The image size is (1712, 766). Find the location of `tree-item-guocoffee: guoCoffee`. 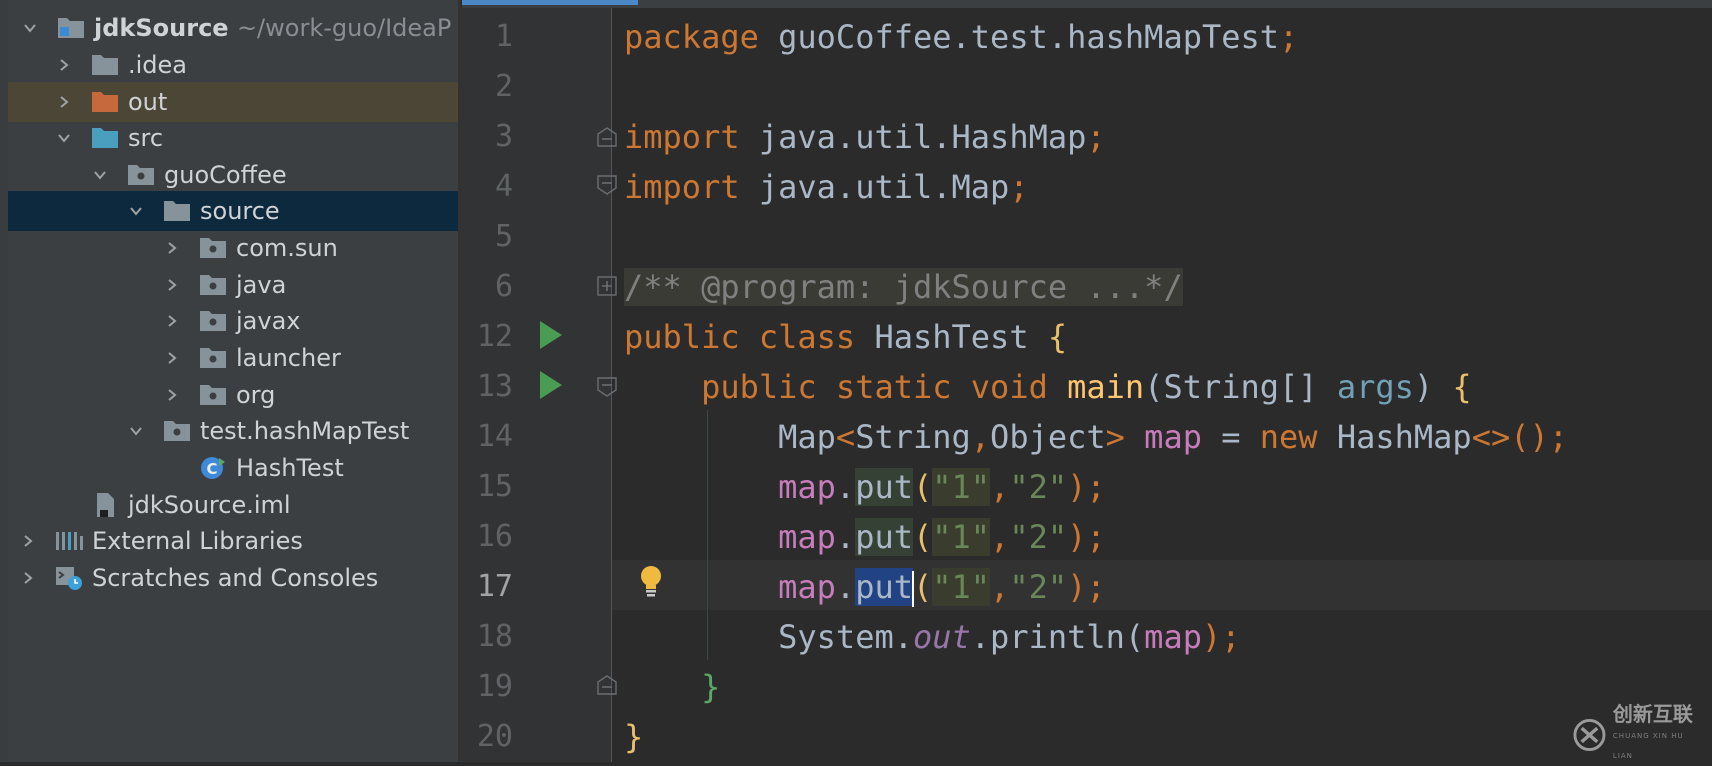

tree-item-guocoffee: guoCoffee is located at coordinates (234, 175).